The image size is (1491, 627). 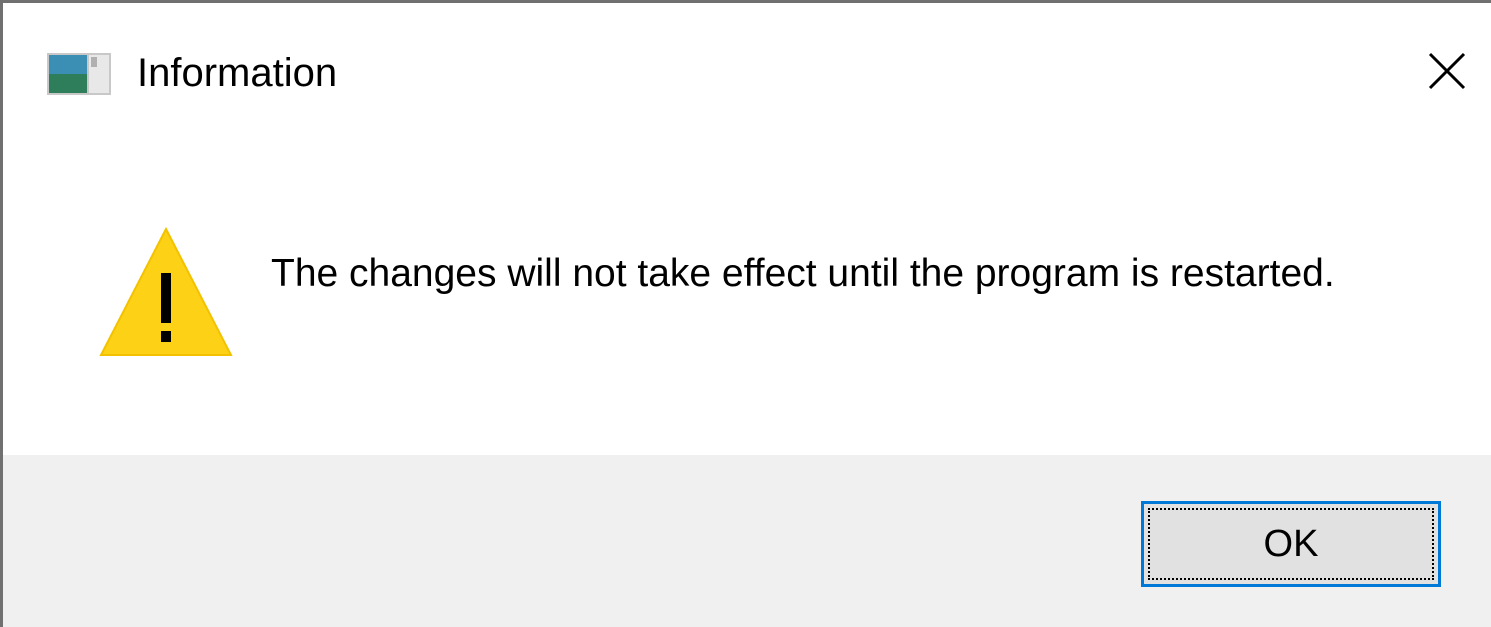 I want to click on ok-button-label: OK, so click(x=1291, y=544).